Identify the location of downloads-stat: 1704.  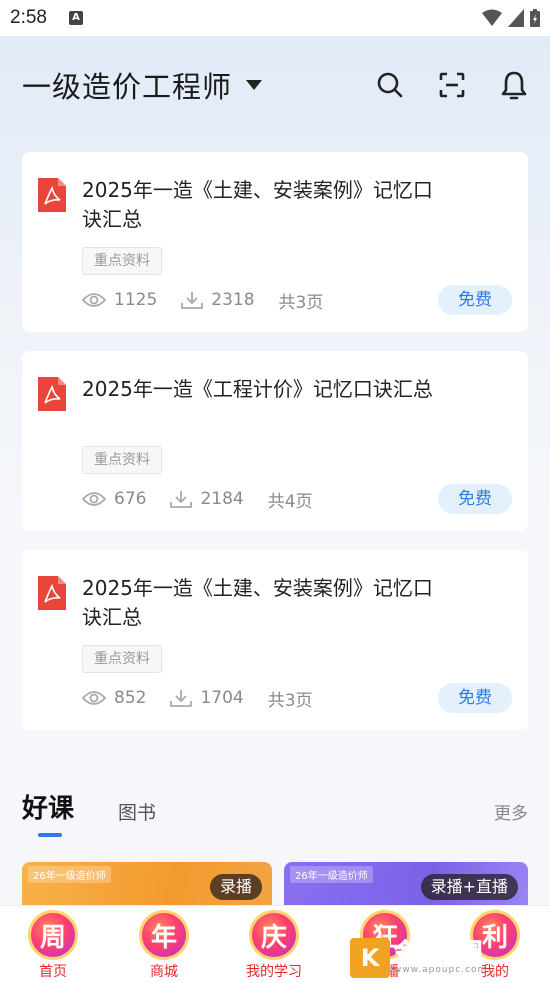
(207, 698).